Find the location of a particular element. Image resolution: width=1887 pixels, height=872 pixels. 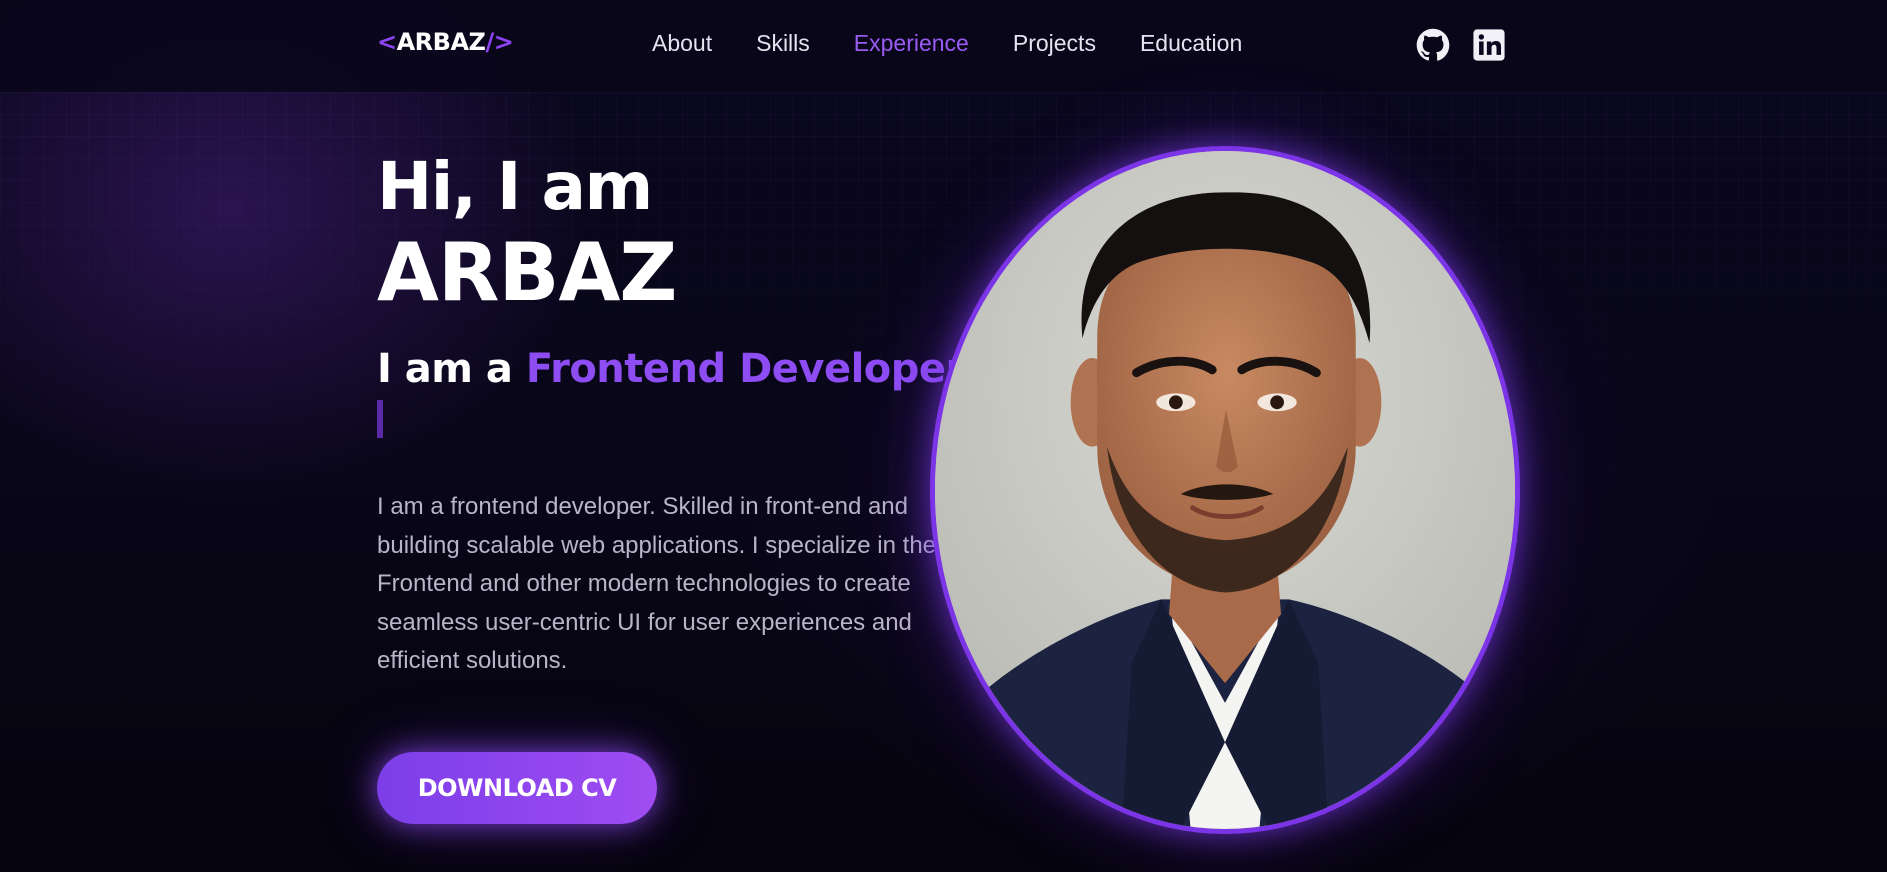

linkedin-icon is located at coordinates (1489, 45).